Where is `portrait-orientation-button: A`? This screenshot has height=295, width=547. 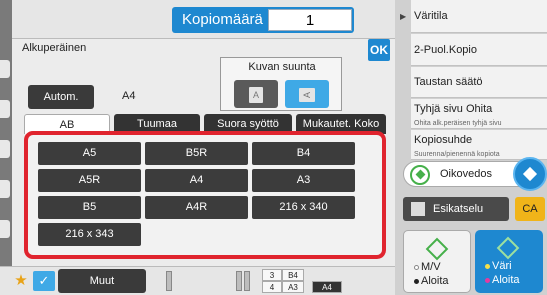
portrait-orientation-button: A is located at coordinates (256, 94).